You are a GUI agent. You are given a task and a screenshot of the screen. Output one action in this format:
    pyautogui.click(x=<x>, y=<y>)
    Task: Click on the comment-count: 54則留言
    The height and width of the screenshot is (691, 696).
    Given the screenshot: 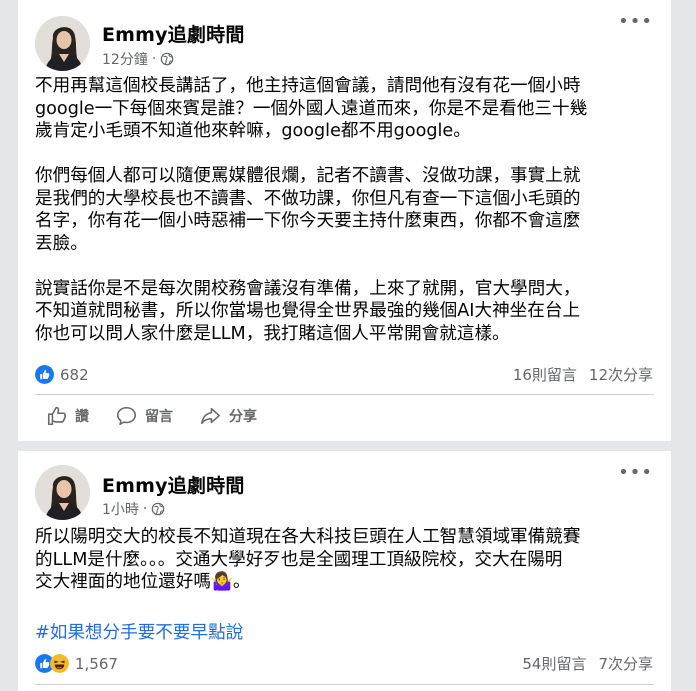 What is the action you would take?
    pyautogui.click(x=554, y=663)
    